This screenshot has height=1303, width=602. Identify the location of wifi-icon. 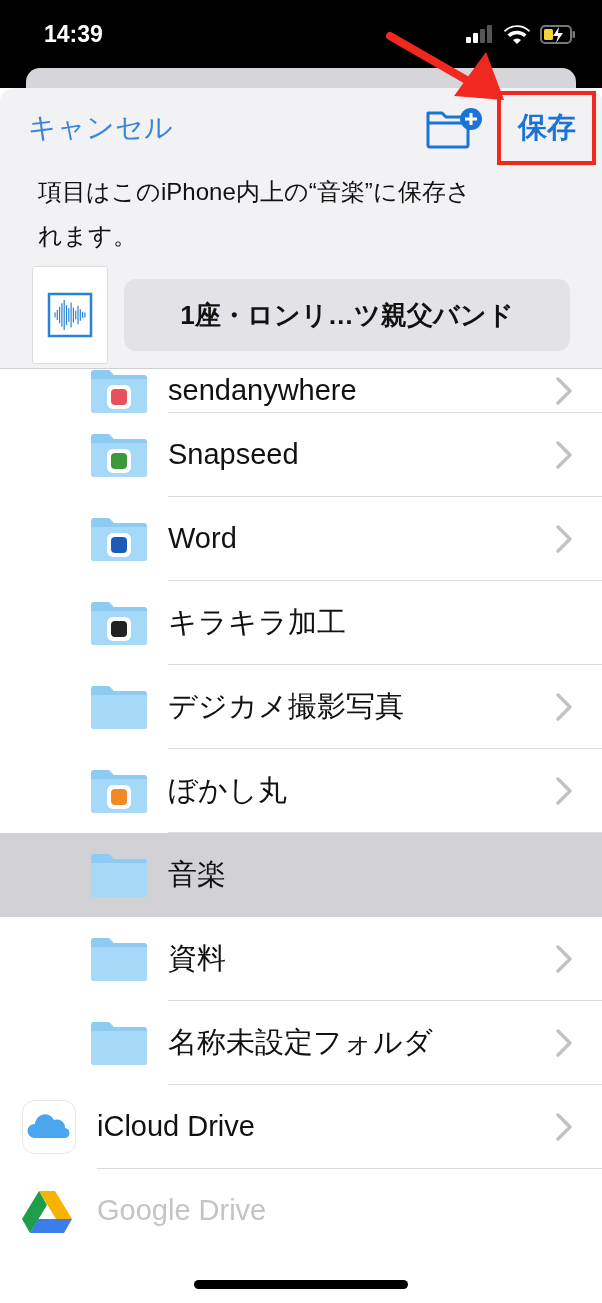
(517, 34).